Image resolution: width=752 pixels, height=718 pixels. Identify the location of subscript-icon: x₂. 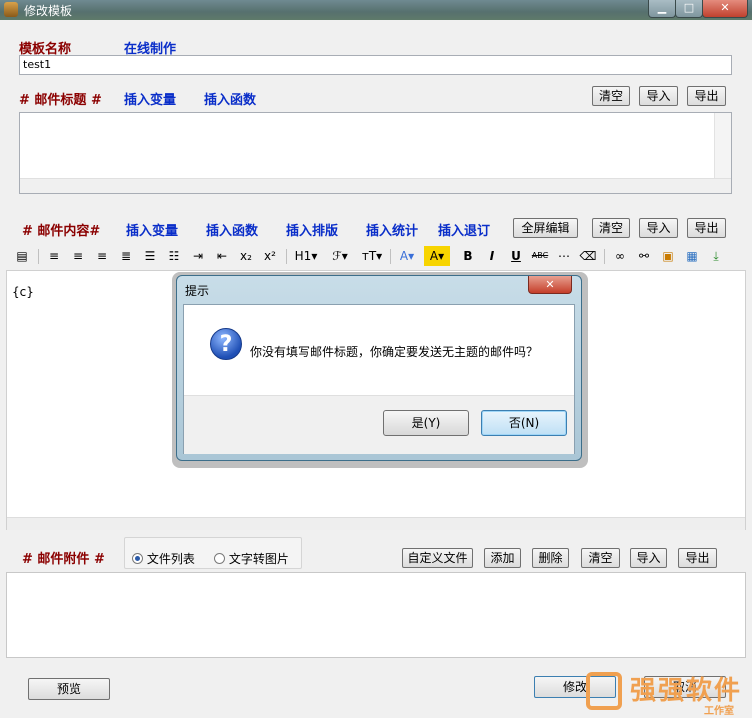
(246, 256).